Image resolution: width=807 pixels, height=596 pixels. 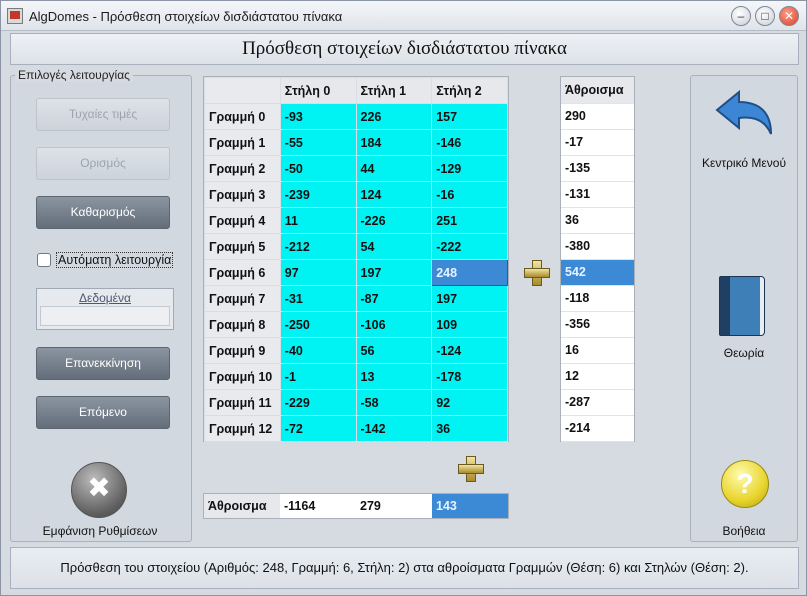 I want to click on row-header: Γραμμή 3, so click(x=242, y=194).